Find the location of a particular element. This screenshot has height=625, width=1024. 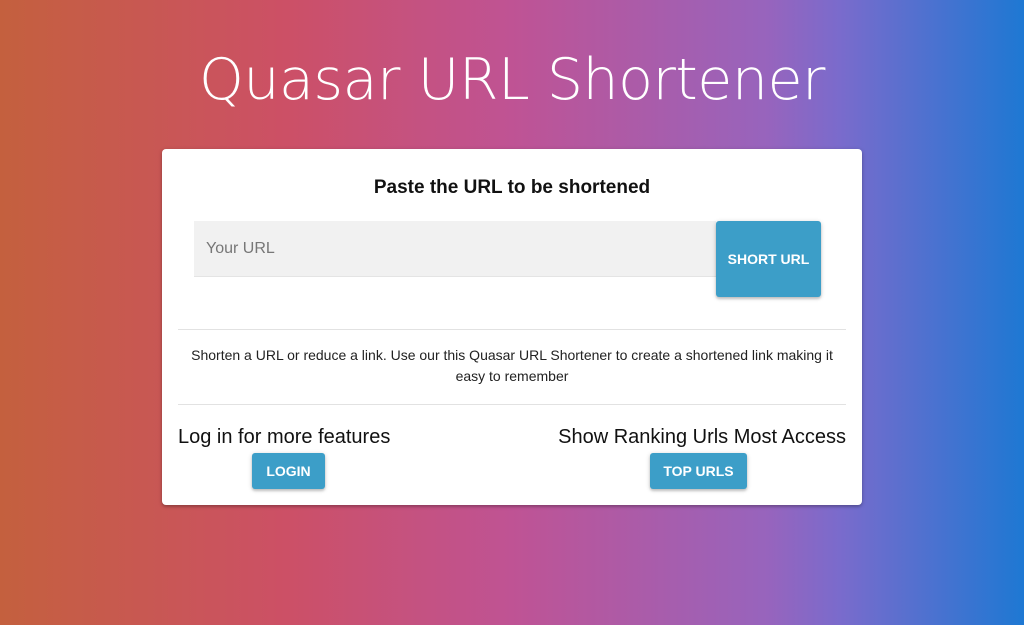

card-heading: Paste the URL to be shortened is located at coordinates (512, 187).